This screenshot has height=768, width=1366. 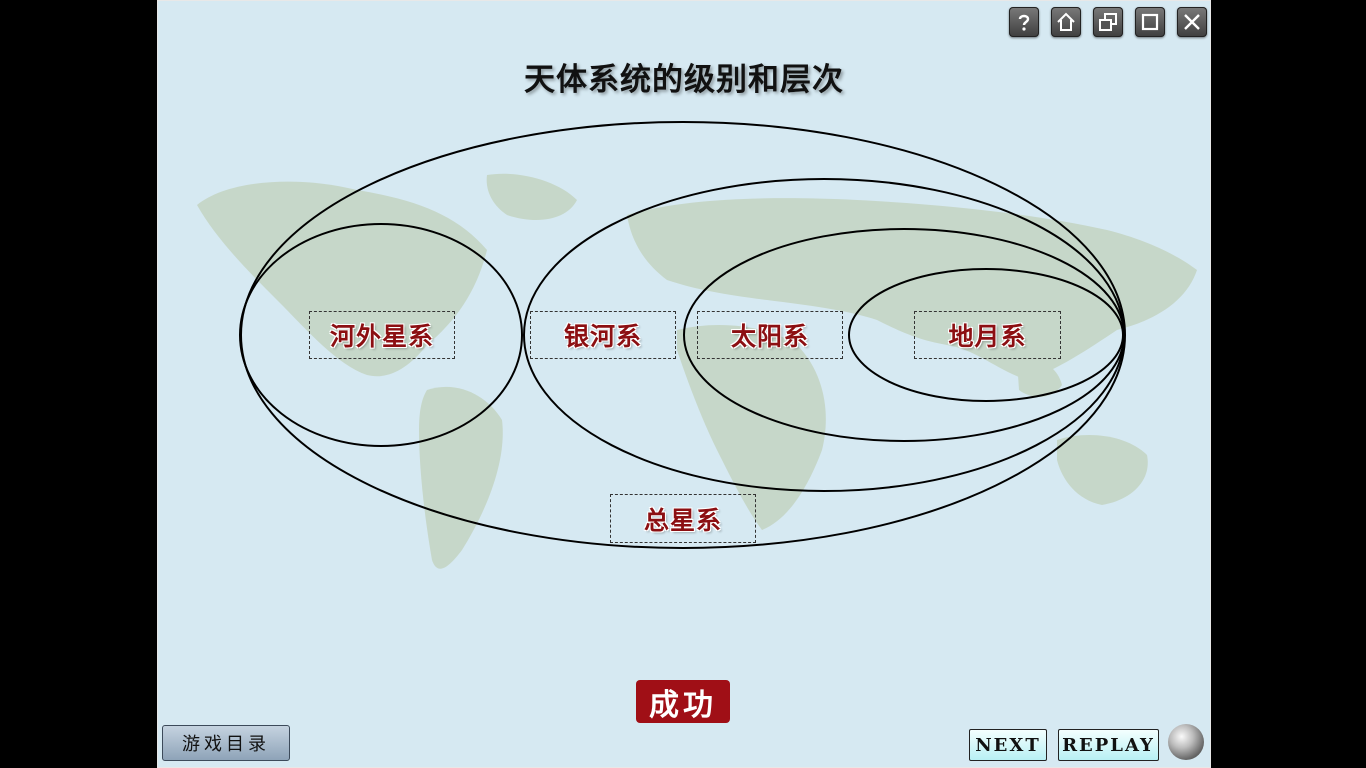 What do you see at coordinates (987, 335) in the screenshot?
I see `label-earth-moon: 地月系` at bounding box center [987, 335].